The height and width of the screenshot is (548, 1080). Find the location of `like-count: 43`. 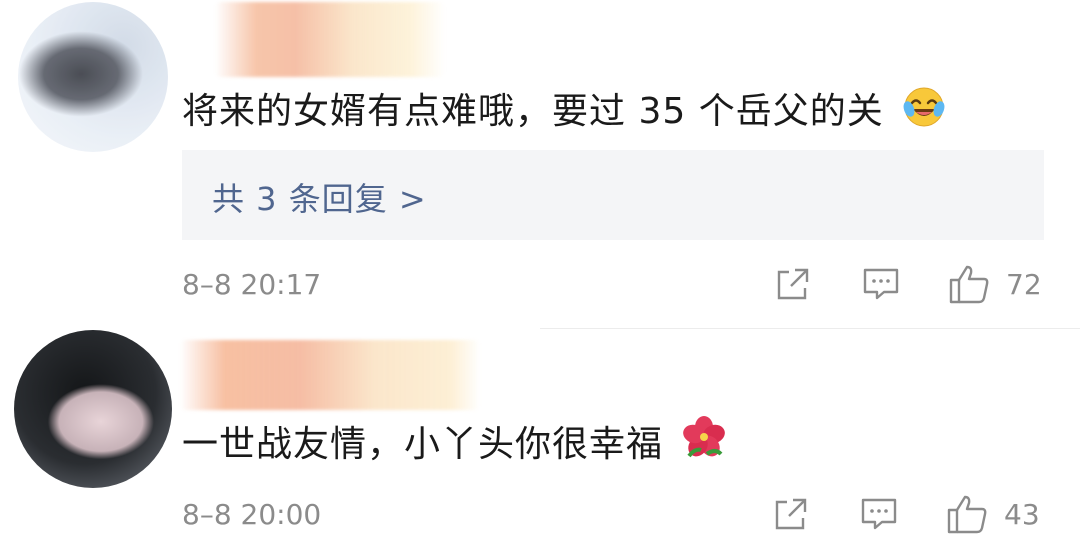

like-count: 43 is located at coordinates (1022, 514).